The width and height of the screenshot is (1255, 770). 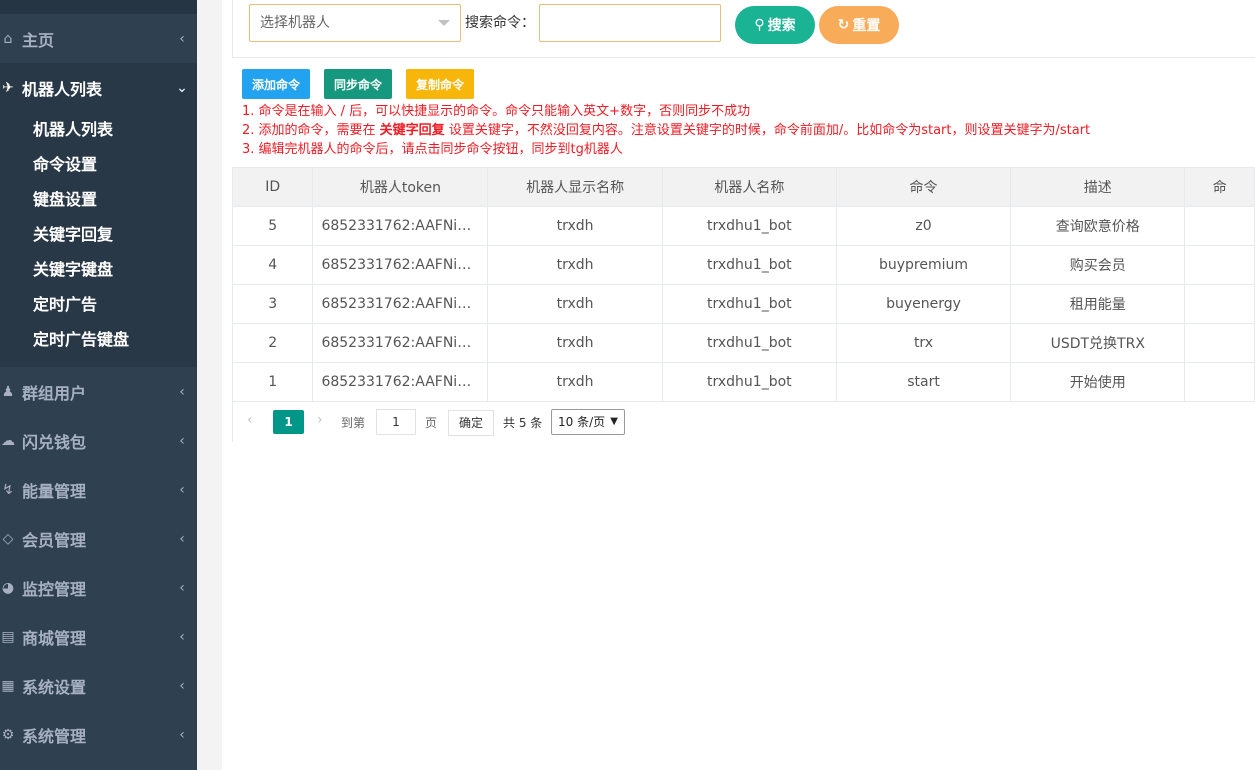 What do you see at coordinates (923, 343) in the screenshot?
I see `cell-command: trx` at bounding box center [923, 343].